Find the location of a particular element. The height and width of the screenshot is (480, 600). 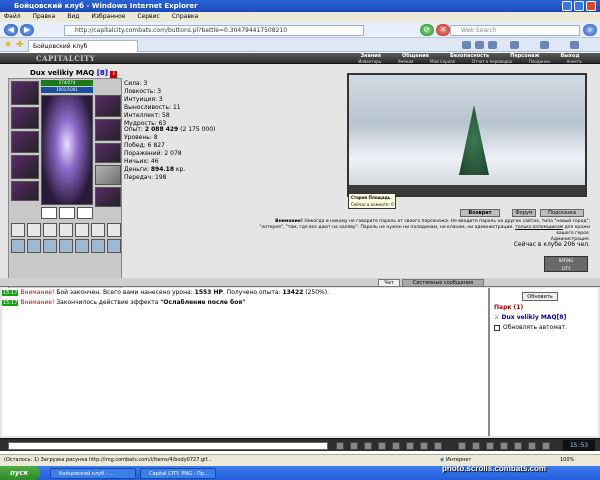

location-scene is located at coordinates (467, 135).